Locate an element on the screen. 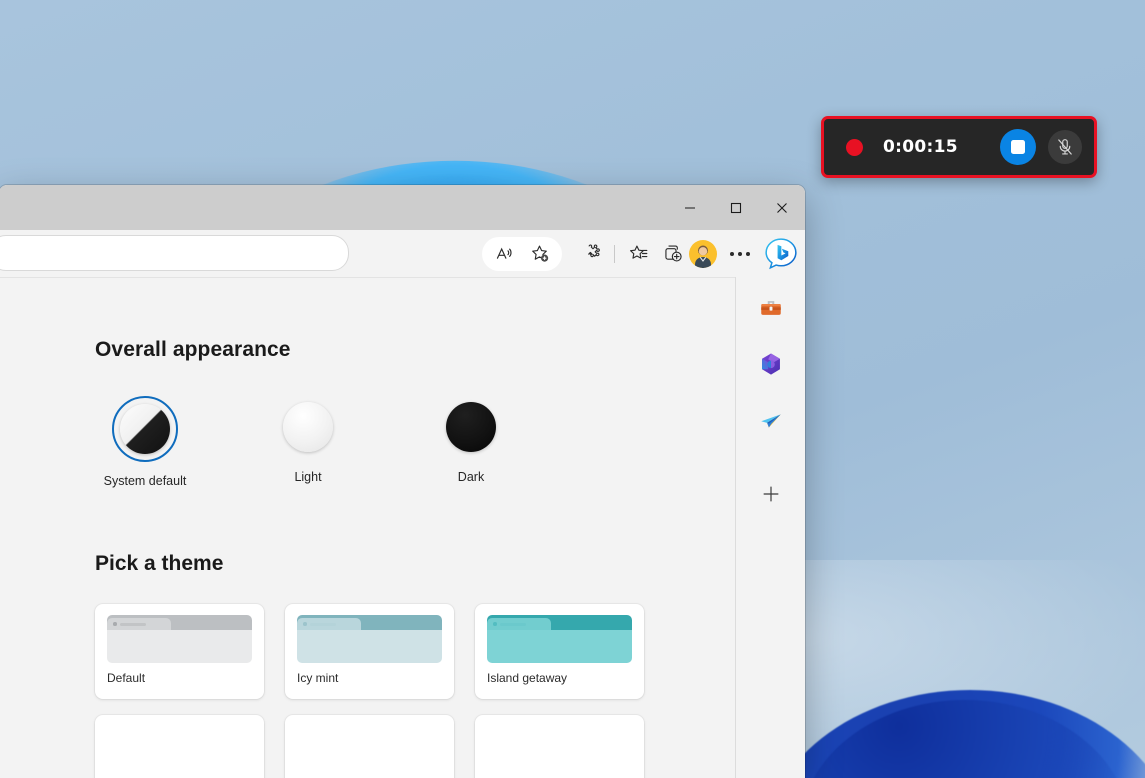  screen-recording-widget: 0:00:15 is located at coordinates (959, 147).